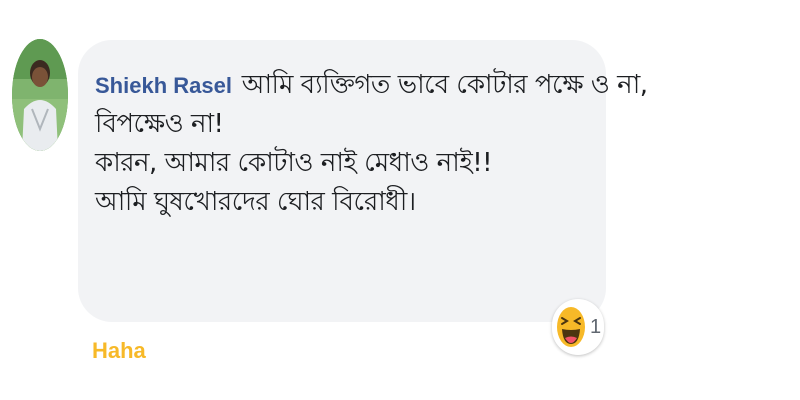 The width and height of the screenshot is (800, 400). I want to click on haha-emoji-icon, so click(571, 327).